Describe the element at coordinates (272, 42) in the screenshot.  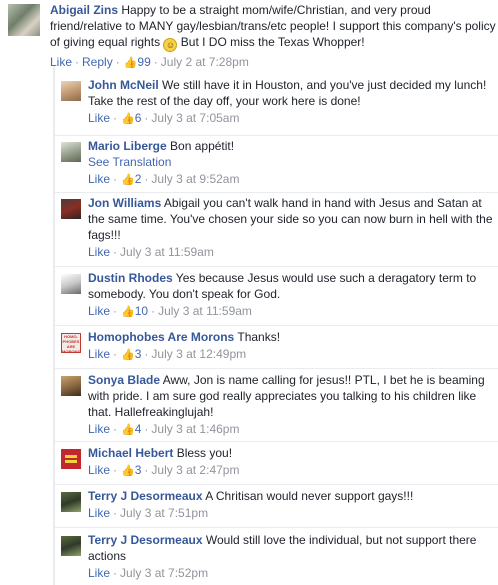
I see `comment-message-end: But I DO miss the Texas Whopper!` at that location.